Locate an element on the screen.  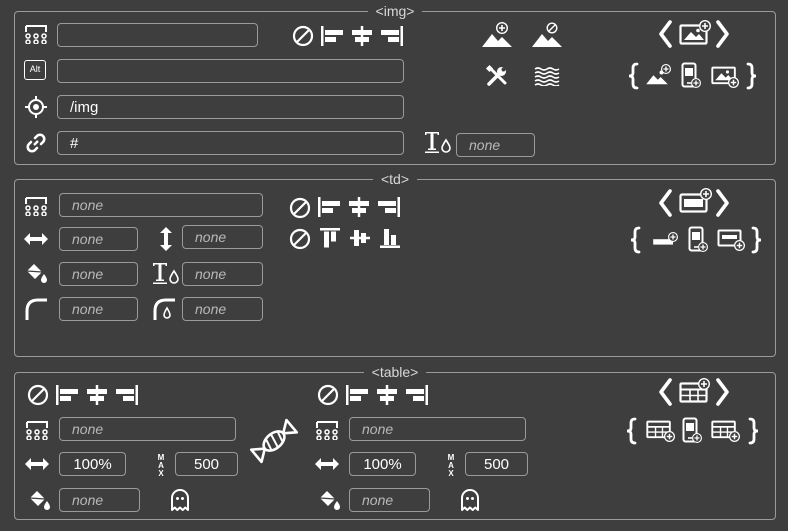
valign-top-icon is located at coordinates (330, 238).